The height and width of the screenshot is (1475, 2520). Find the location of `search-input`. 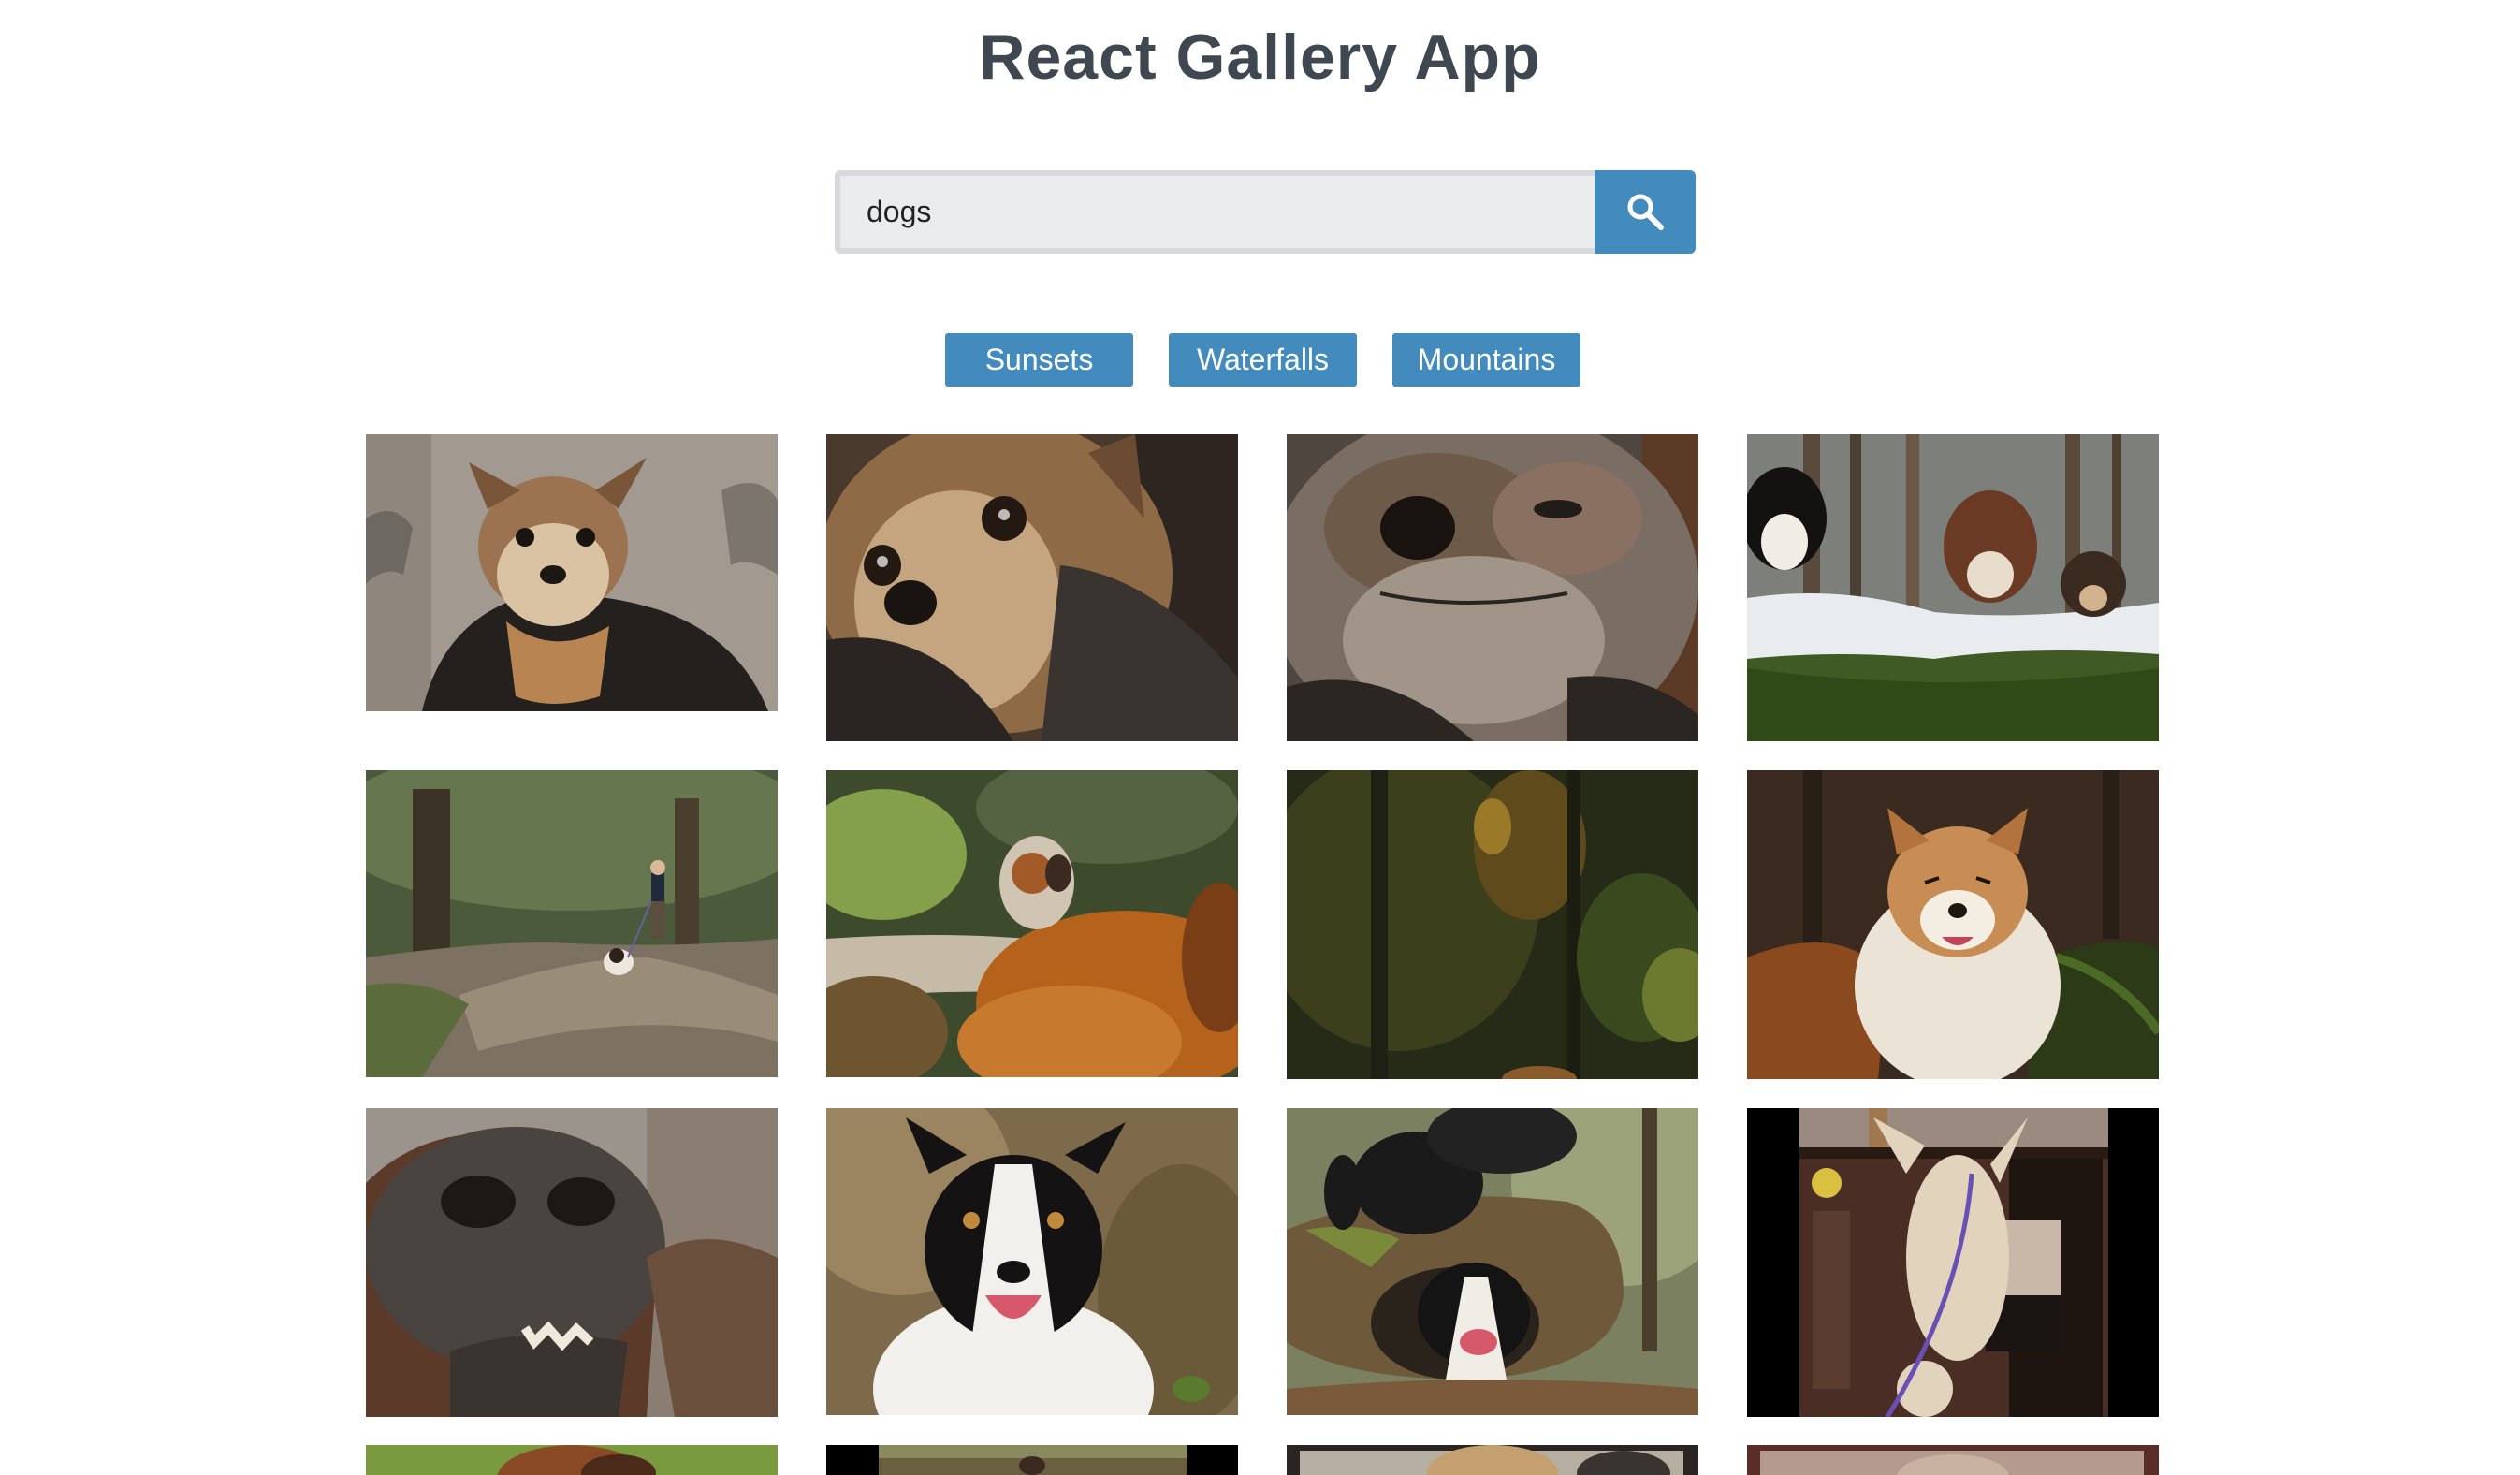

search-input is located at coordinates (1215, 212).